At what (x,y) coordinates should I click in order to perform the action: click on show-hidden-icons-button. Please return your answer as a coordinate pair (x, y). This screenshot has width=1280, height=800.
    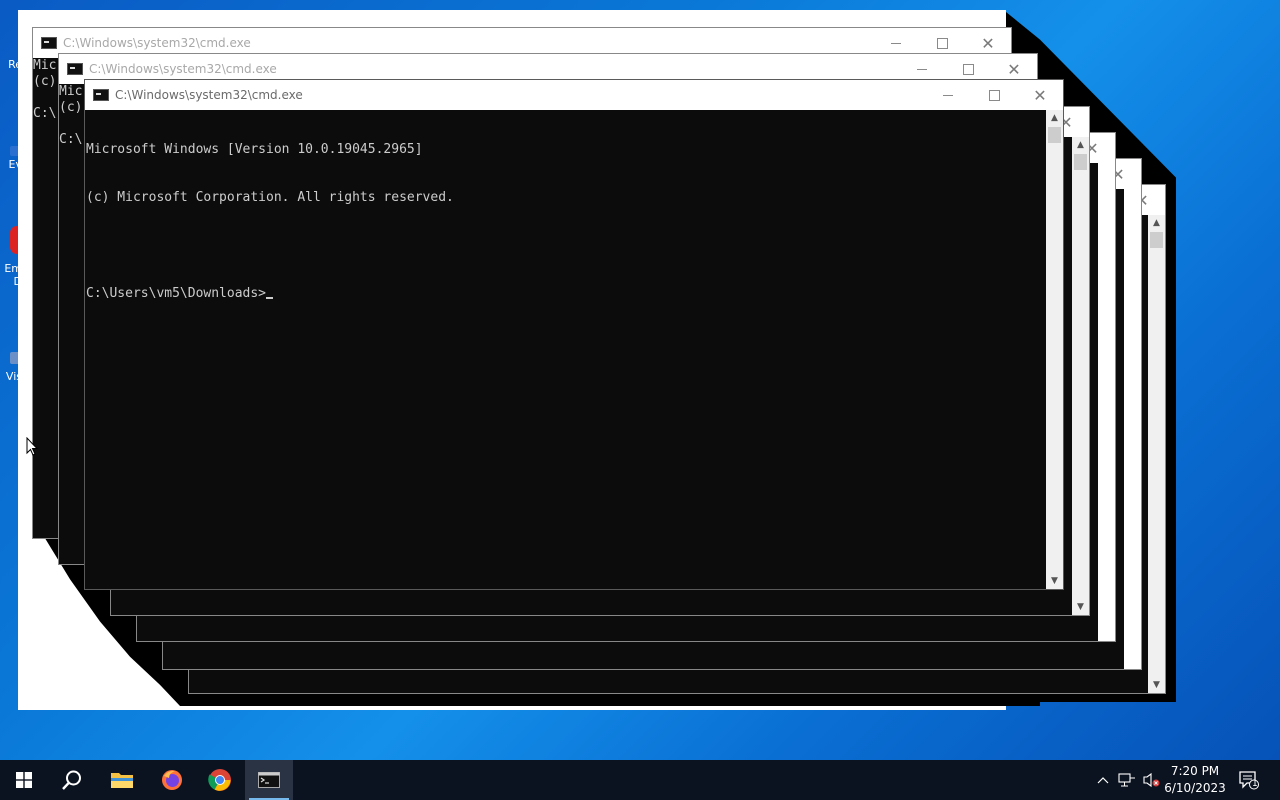
    Looking at the image, I should click on (1103, 780).